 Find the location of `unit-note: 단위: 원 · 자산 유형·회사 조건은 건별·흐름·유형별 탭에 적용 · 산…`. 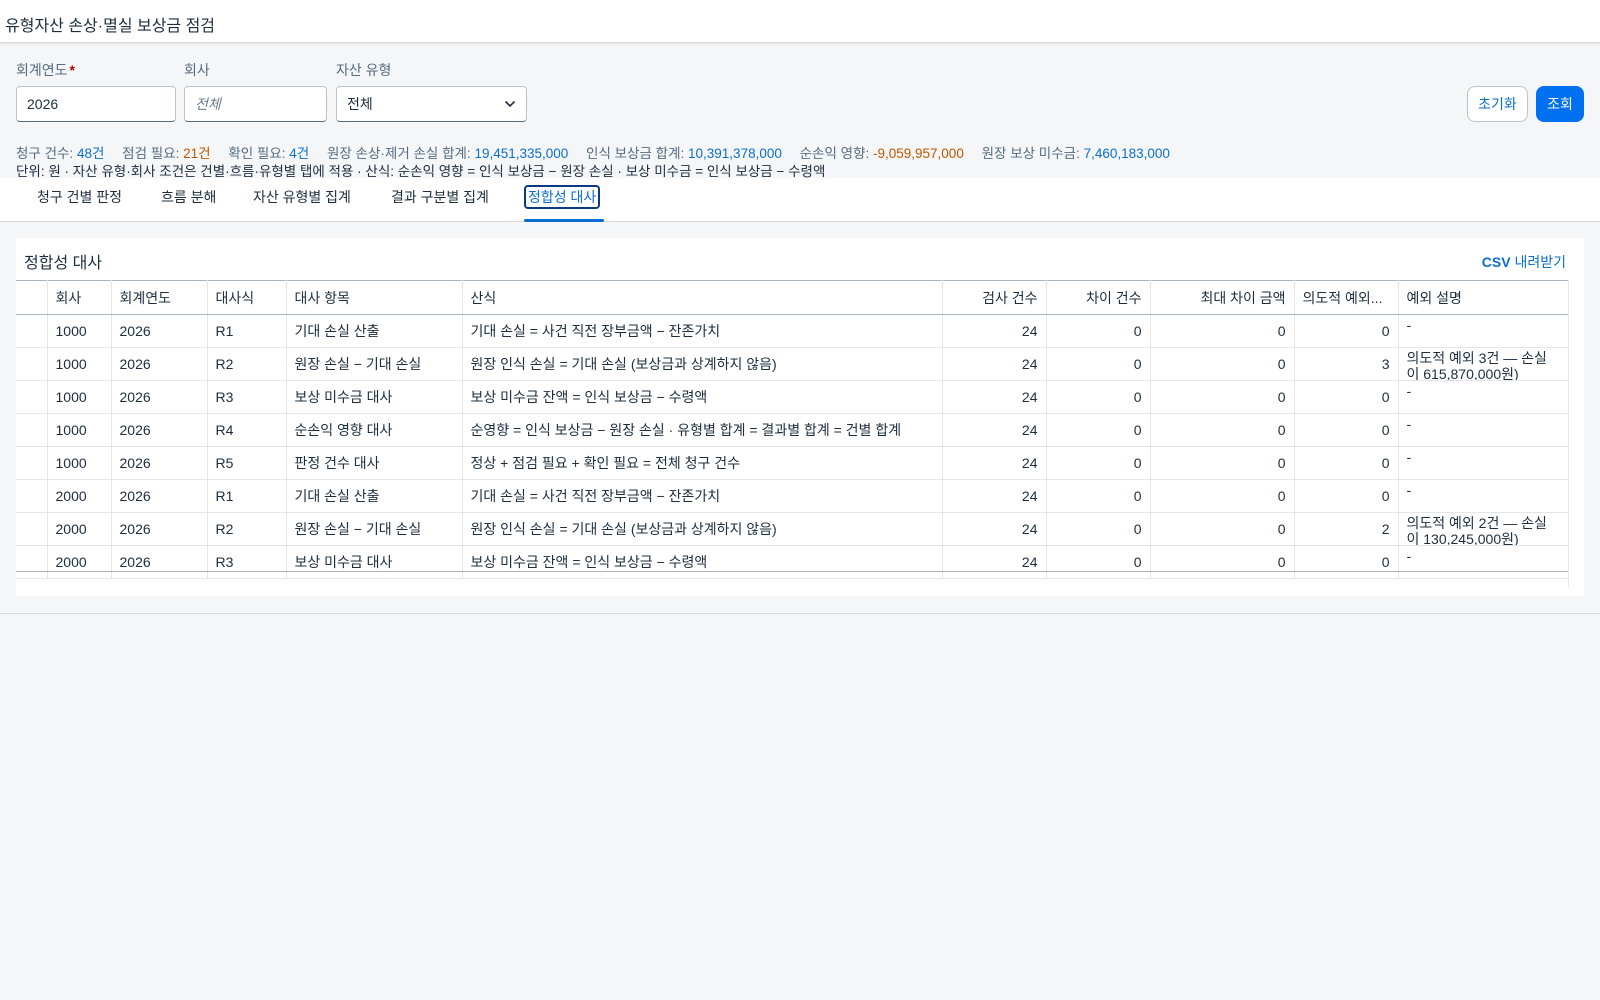

unit-note: 단위: 원 · 자산 유형·회사 조건은 건별·흐름·유형별 탭에 적용 · 산… is located at coordinates (421, 171).